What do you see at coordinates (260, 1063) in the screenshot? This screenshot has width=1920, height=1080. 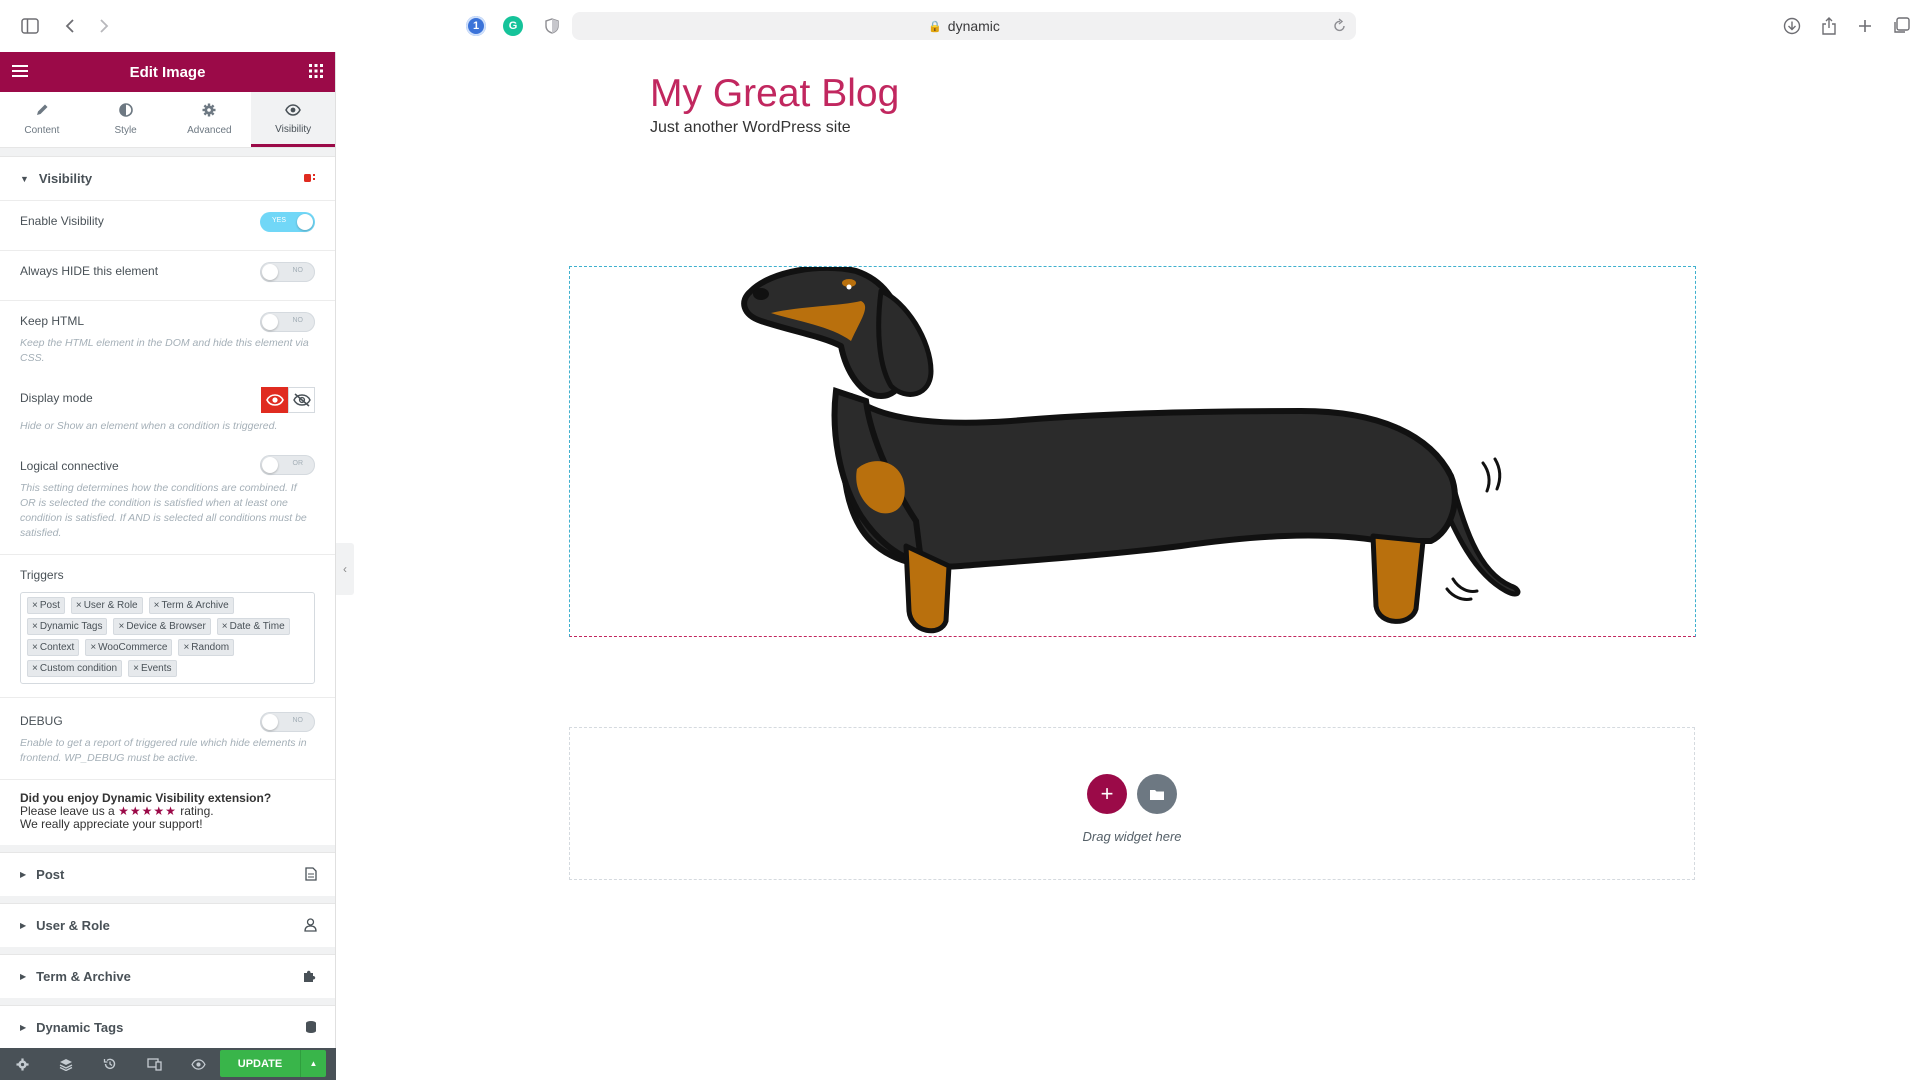 I see `update-button: UPDATE` at bounding box center [260, 1063].